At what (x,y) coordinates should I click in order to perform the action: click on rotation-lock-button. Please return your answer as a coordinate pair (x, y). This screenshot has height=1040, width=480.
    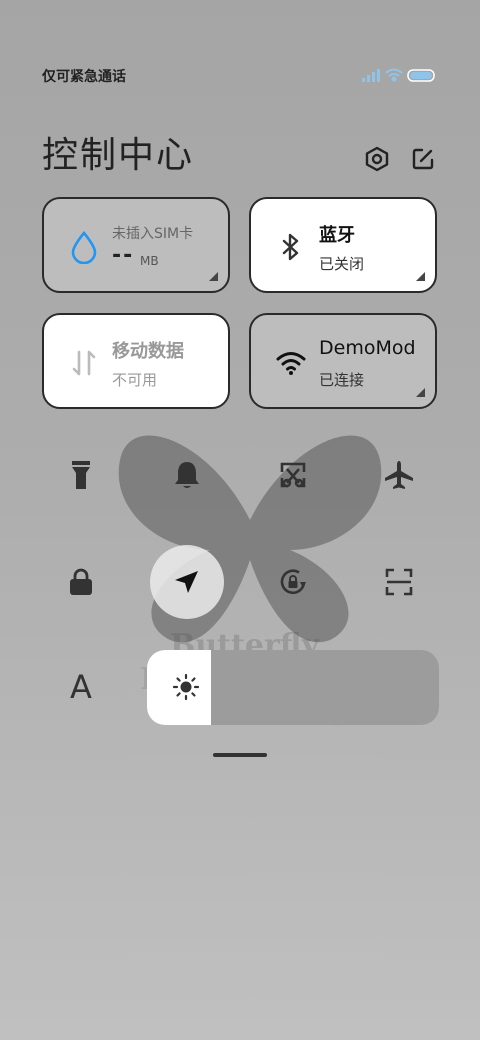
    Looking at the image, I should click on (293, 582).